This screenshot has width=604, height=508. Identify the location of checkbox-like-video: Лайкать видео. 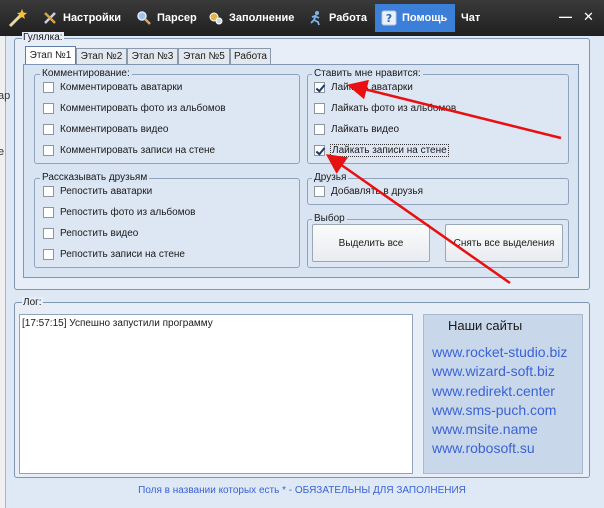
(356, 129).